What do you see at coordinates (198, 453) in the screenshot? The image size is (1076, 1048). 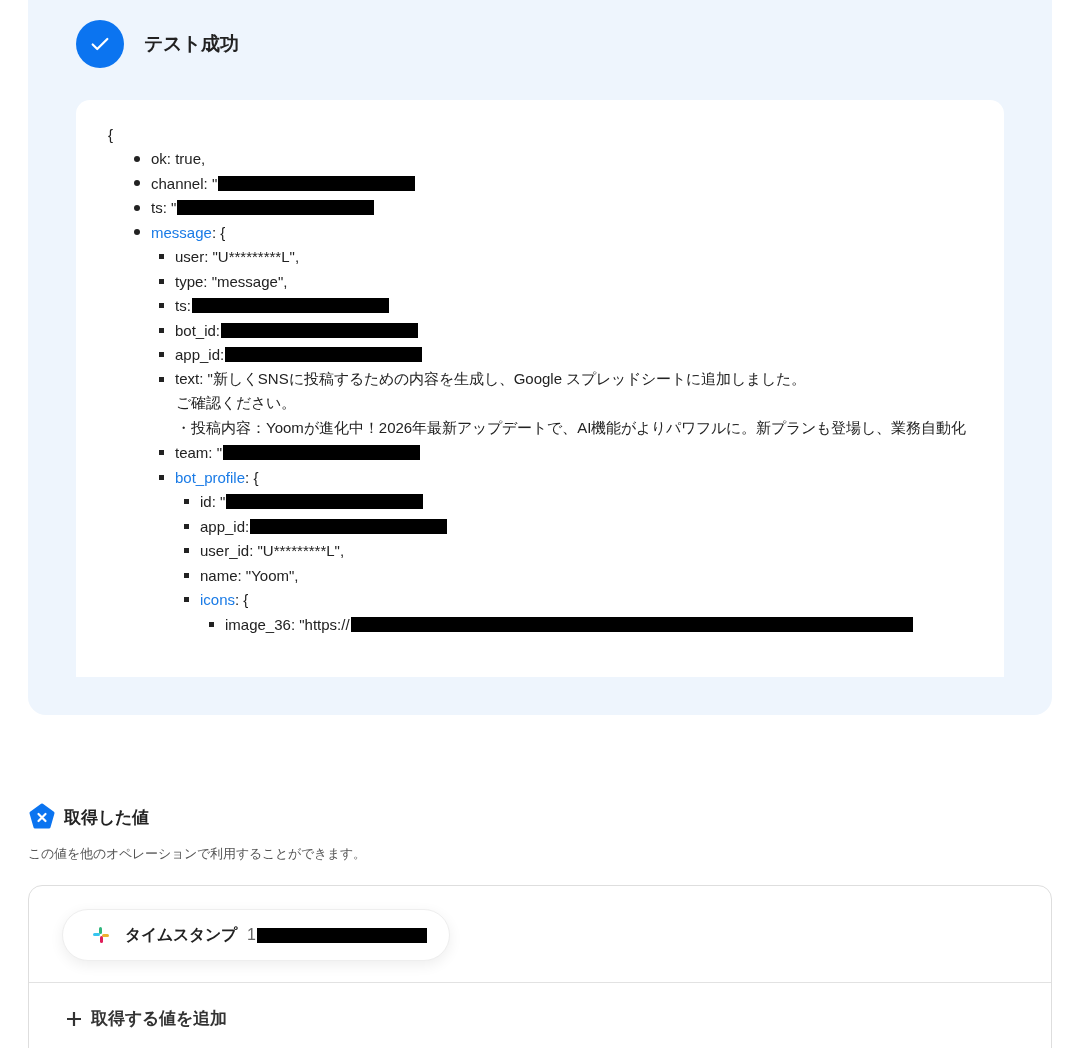 I see `code-text: team: "` at bounding box center [198, 453].